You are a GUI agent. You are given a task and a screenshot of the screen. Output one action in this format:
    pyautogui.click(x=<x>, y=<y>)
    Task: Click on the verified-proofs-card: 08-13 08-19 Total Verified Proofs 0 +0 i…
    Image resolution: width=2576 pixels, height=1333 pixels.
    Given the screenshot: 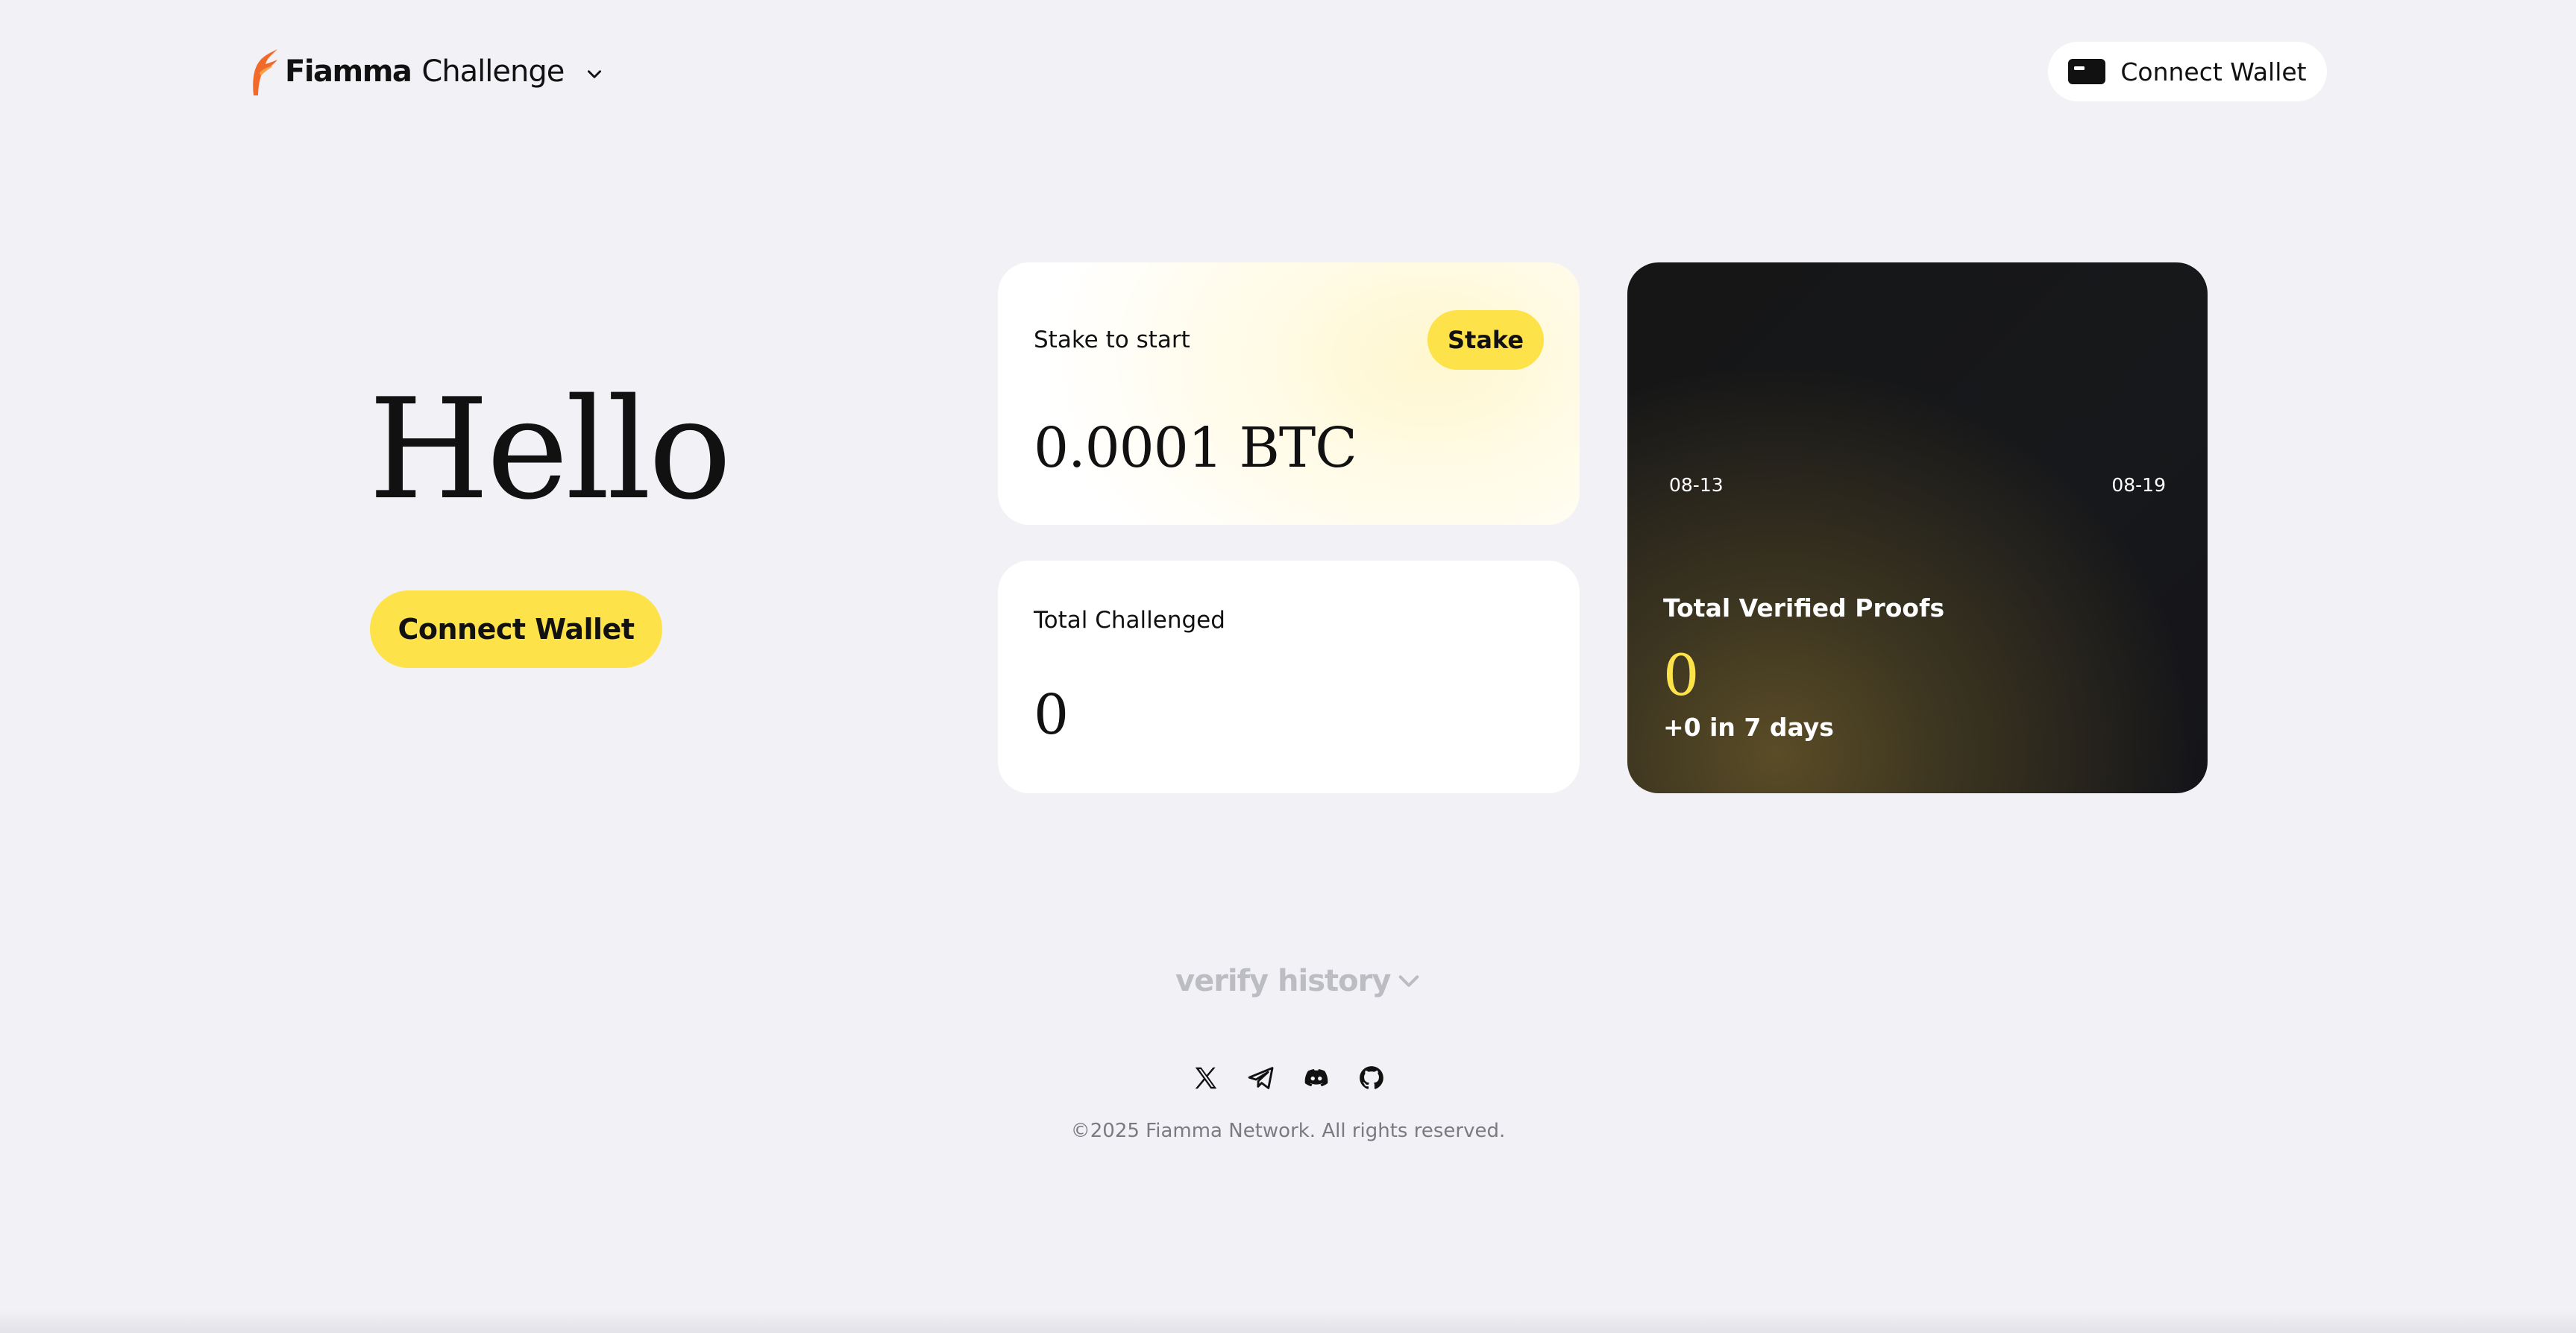 What is the action you would take?
    pyautogui.click(x=1918, y=528)
    